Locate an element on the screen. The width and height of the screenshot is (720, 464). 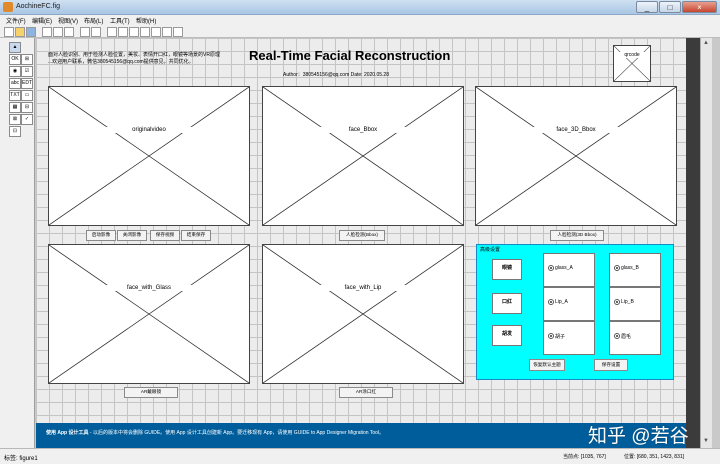
stop-save-button: 结束保存 is located at coordinates (196, 235).